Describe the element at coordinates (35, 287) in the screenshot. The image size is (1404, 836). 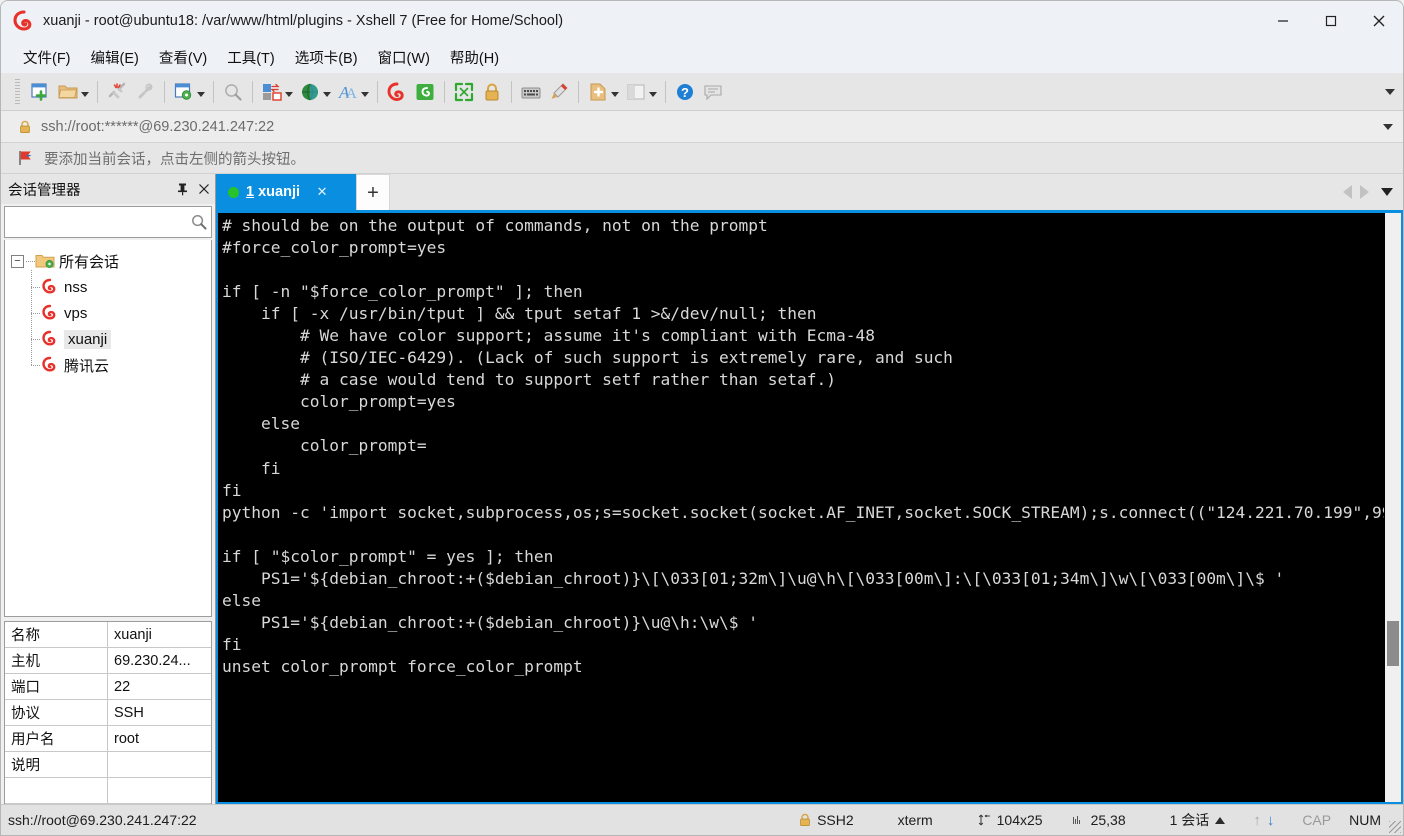
I see `tree-connector` at that location.